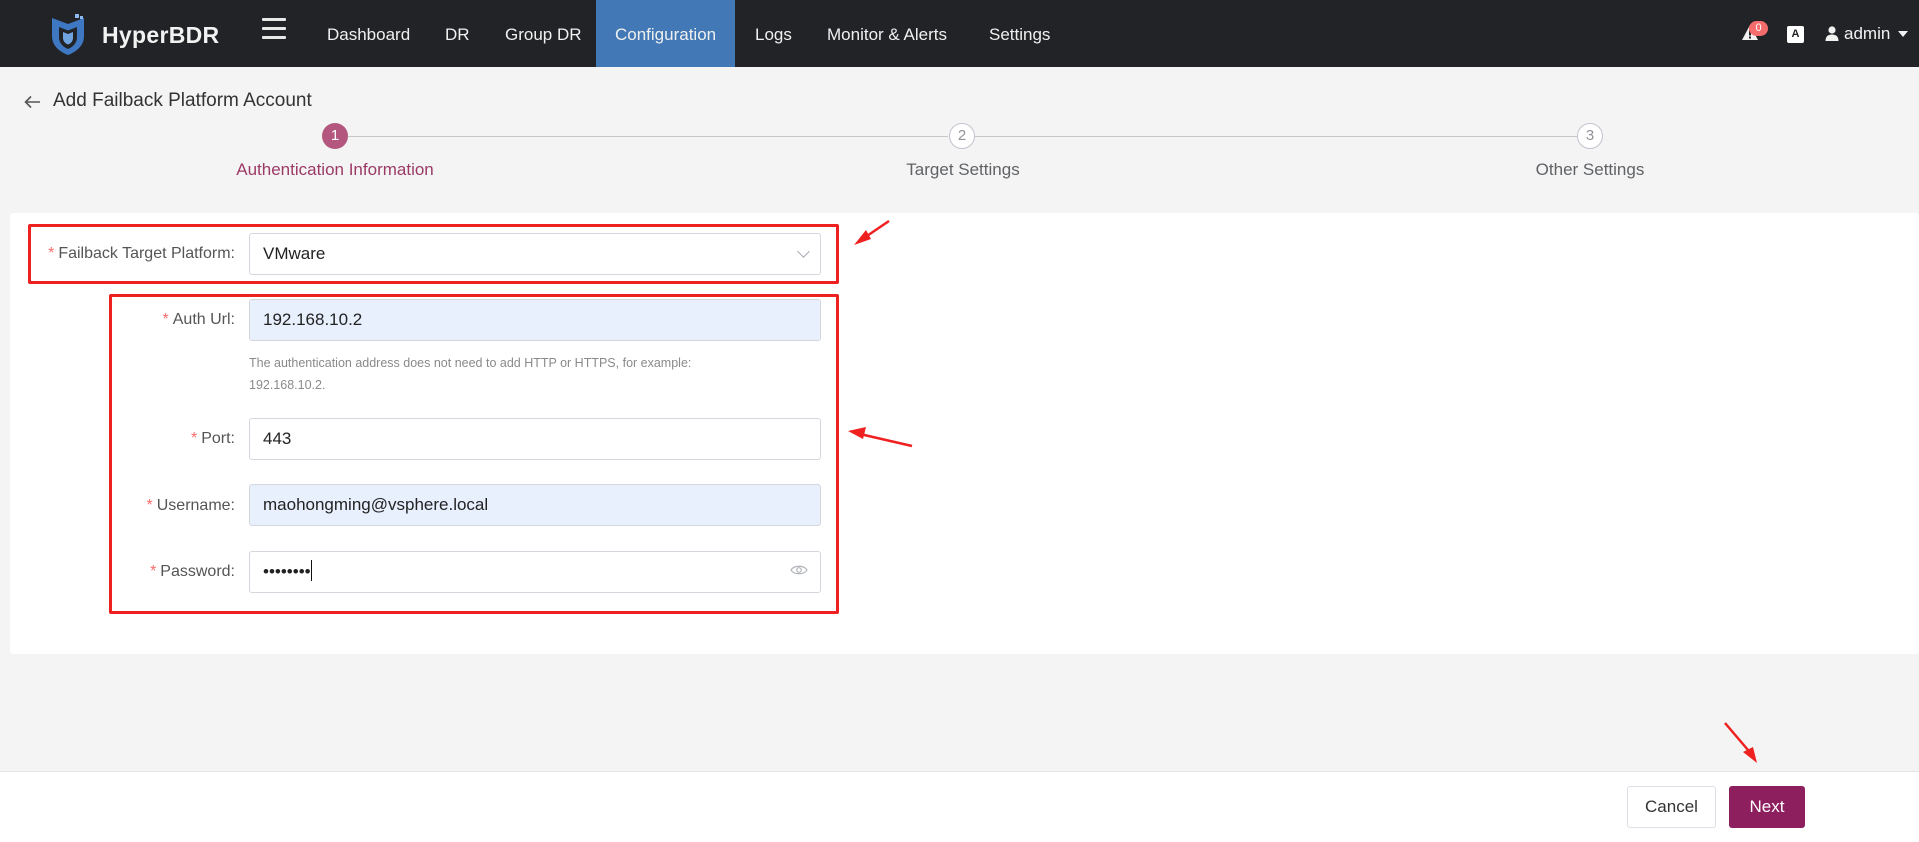 The width and height of the screenshot is (1919, 842). Describe the element at coordinates (1590, 169) in the screenshot. I see `step-3-label: Other Settings` at that location.